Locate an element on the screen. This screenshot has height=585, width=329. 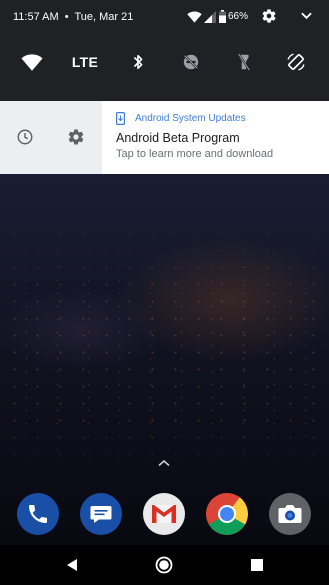
status-date: Tue, Mar 21 is located at coordinates (104, 17).